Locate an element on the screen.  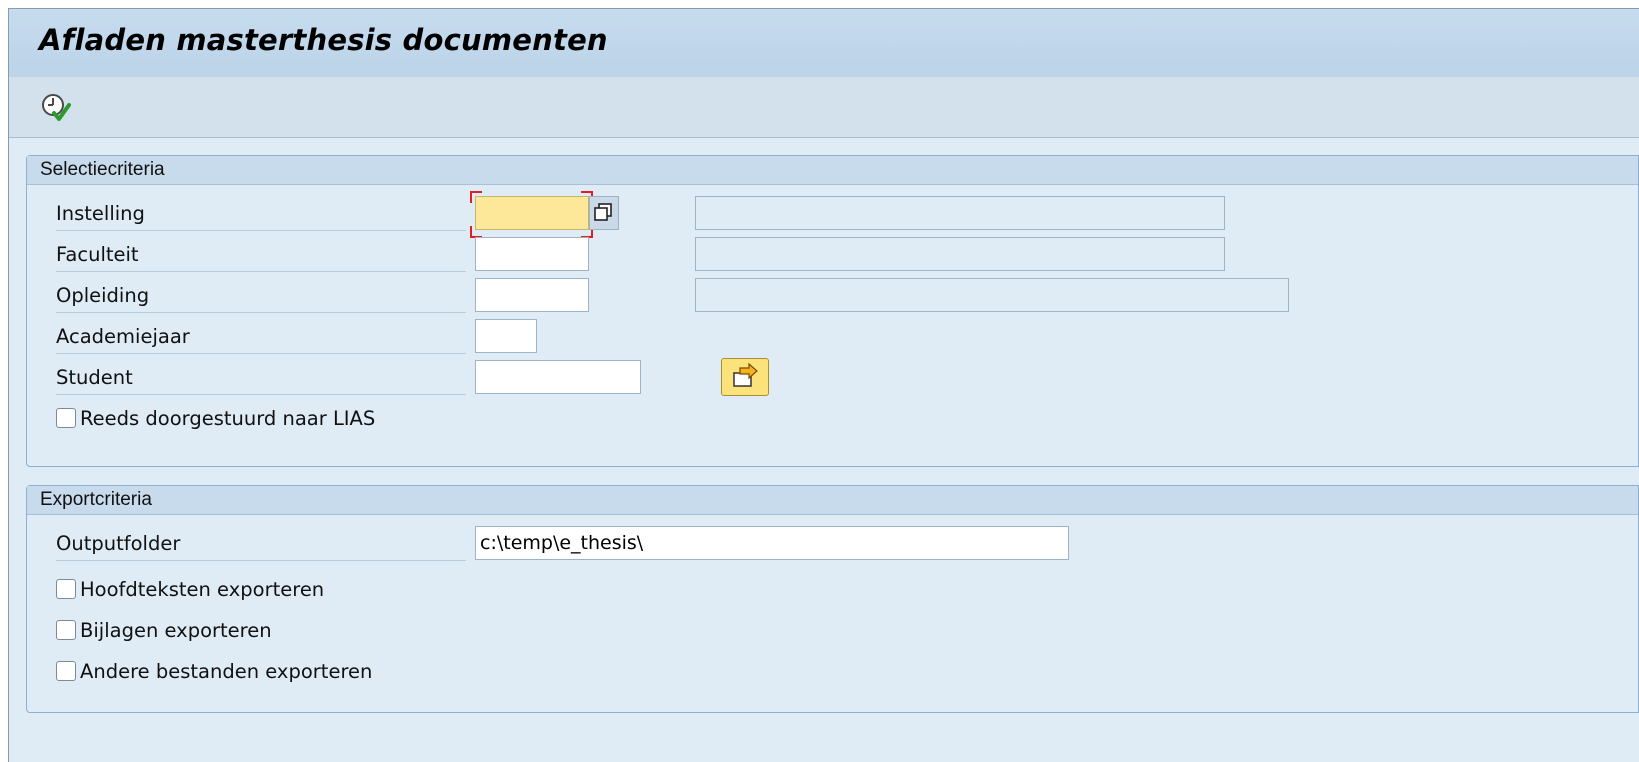
student-input is located at coordinates (558, 377).